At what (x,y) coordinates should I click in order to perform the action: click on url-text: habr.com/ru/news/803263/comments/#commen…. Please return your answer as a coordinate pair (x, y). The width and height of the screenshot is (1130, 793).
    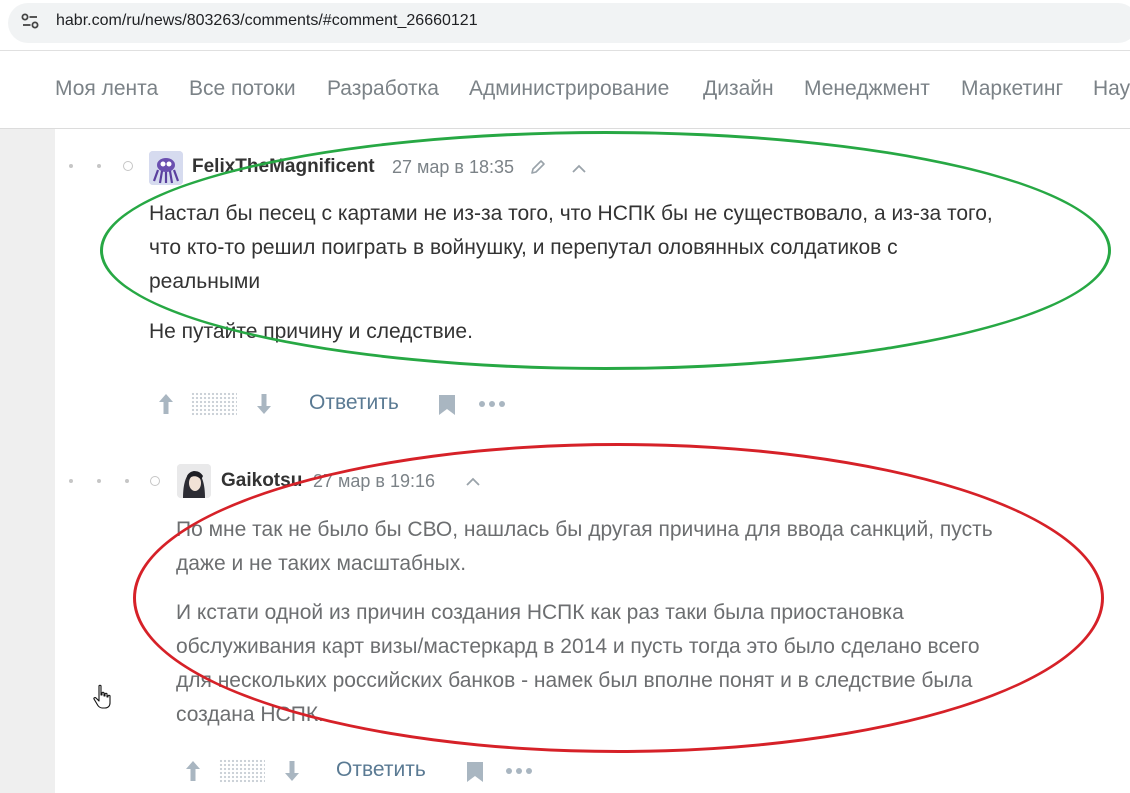
    Looking at the image, I should click on (267, 21).